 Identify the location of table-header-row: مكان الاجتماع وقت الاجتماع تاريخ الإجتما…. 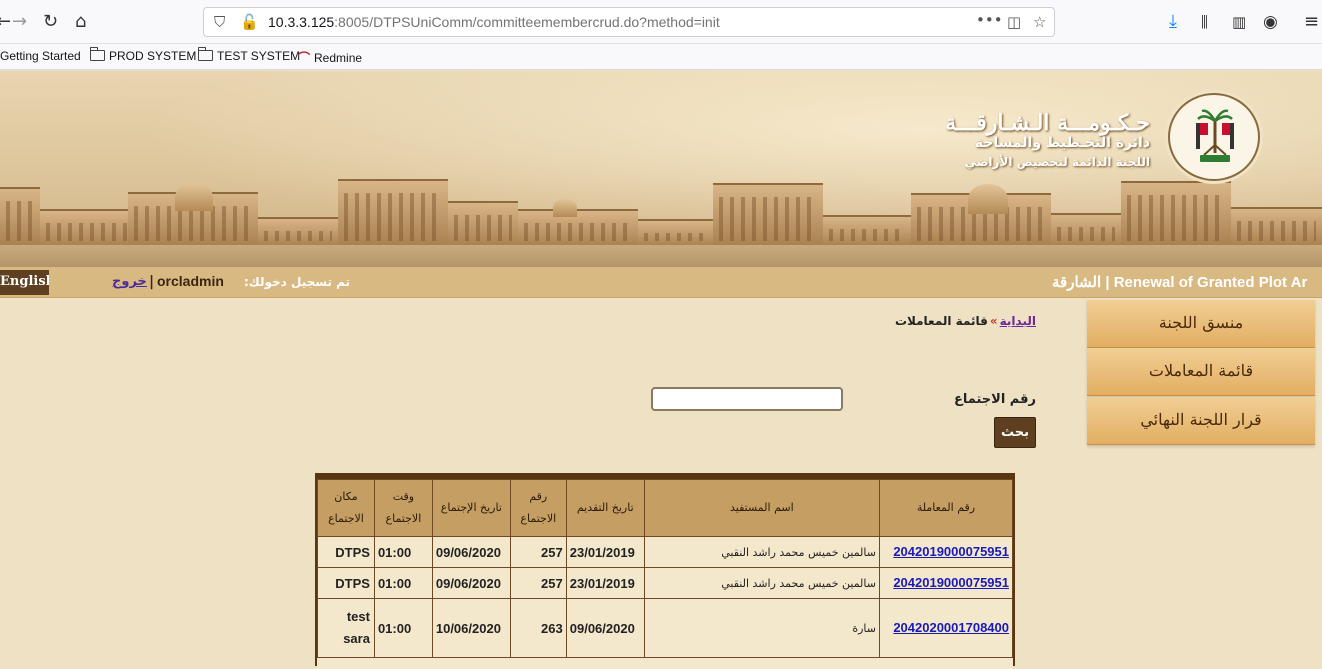
(665, 508).